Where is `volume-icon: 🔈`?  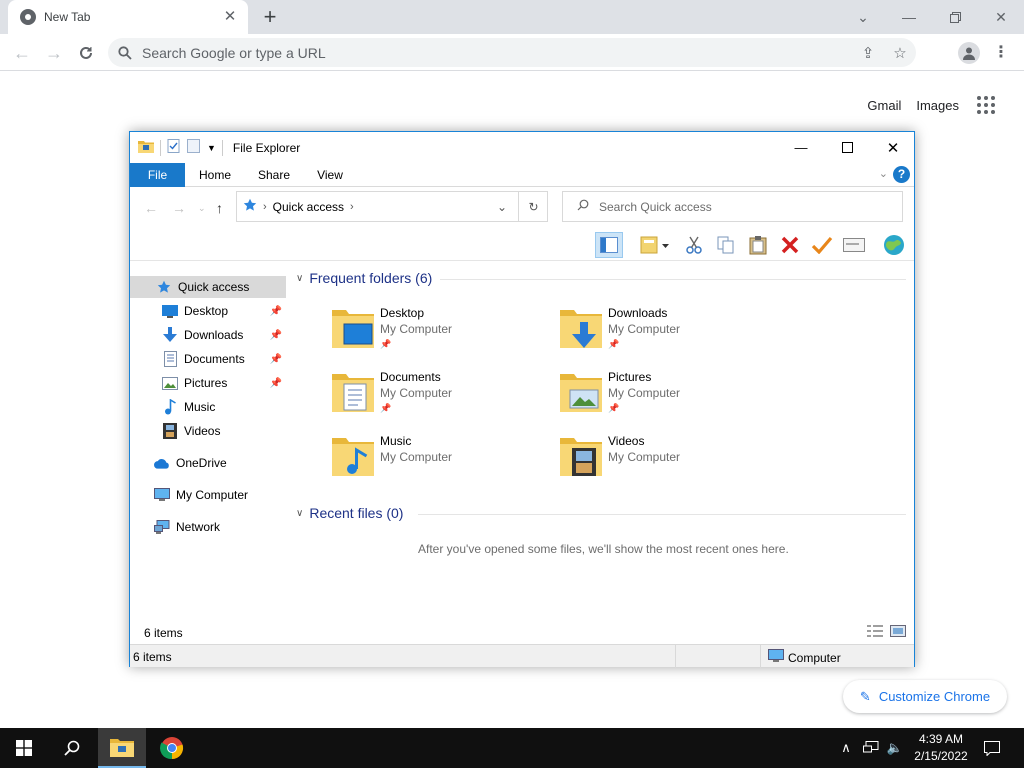
volume-icon: 🔈 is located at coordinates (895, 748).